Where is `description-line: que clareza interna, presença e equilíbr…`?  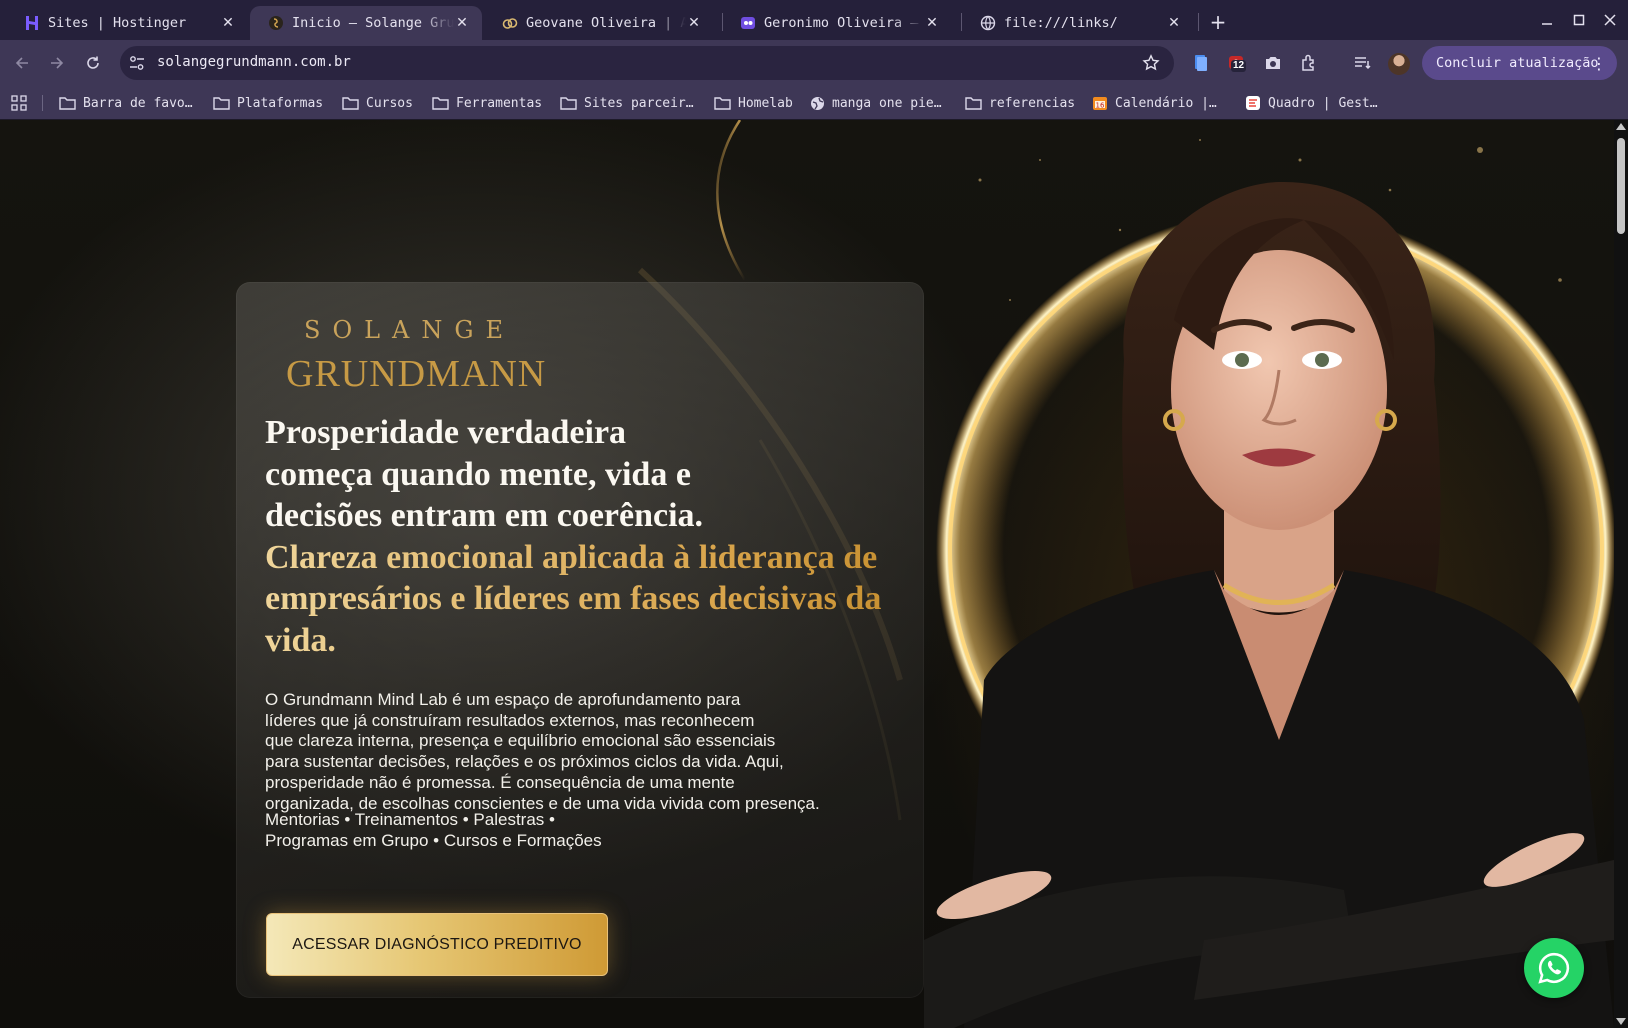 description-line: que clareza interna, presença e equilíbr… is located at coordinates (520, 741).